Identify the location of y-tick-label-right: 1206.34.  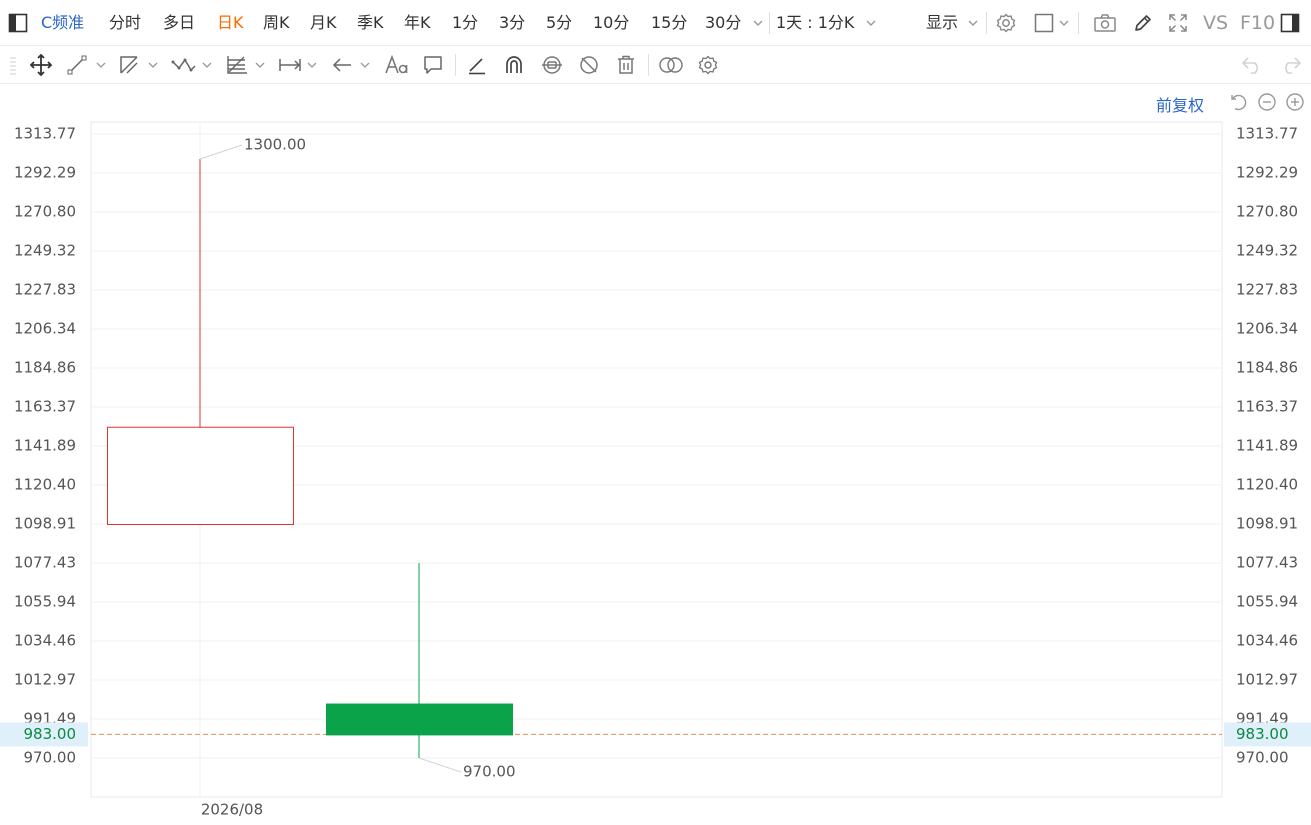
(1267, 329).